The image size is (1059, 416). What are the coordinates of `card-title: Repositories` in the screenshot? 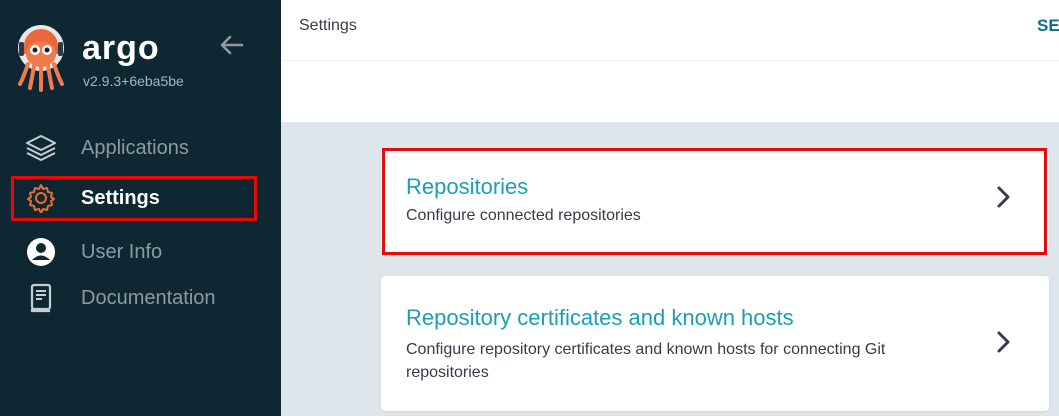 It's located at (467, 186).